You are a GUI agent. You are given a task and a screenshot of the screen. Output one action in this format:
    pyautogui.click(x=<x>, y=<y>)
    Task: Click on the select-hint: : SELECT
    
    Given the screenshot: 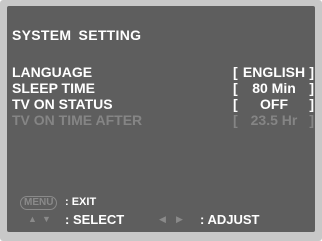 What is the action you would take?
    pyautogui.click(x=95, y=219)
    